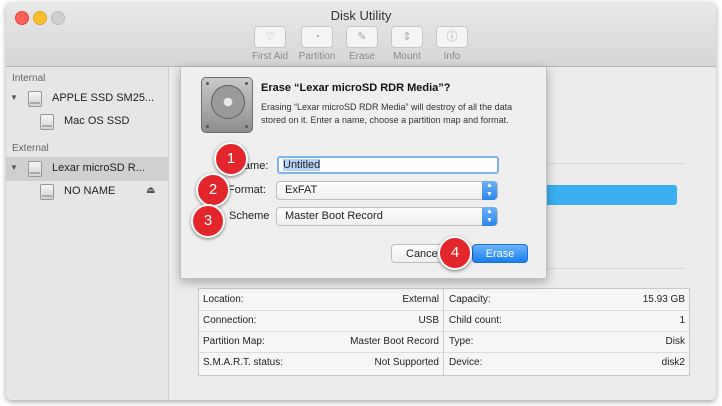 This screenshot has height=406, width=722. What do you see at coordinates (663, 299) in the screenshot?
I see `capacity-value: 15.93 GB` at bounding box center [663, 299].